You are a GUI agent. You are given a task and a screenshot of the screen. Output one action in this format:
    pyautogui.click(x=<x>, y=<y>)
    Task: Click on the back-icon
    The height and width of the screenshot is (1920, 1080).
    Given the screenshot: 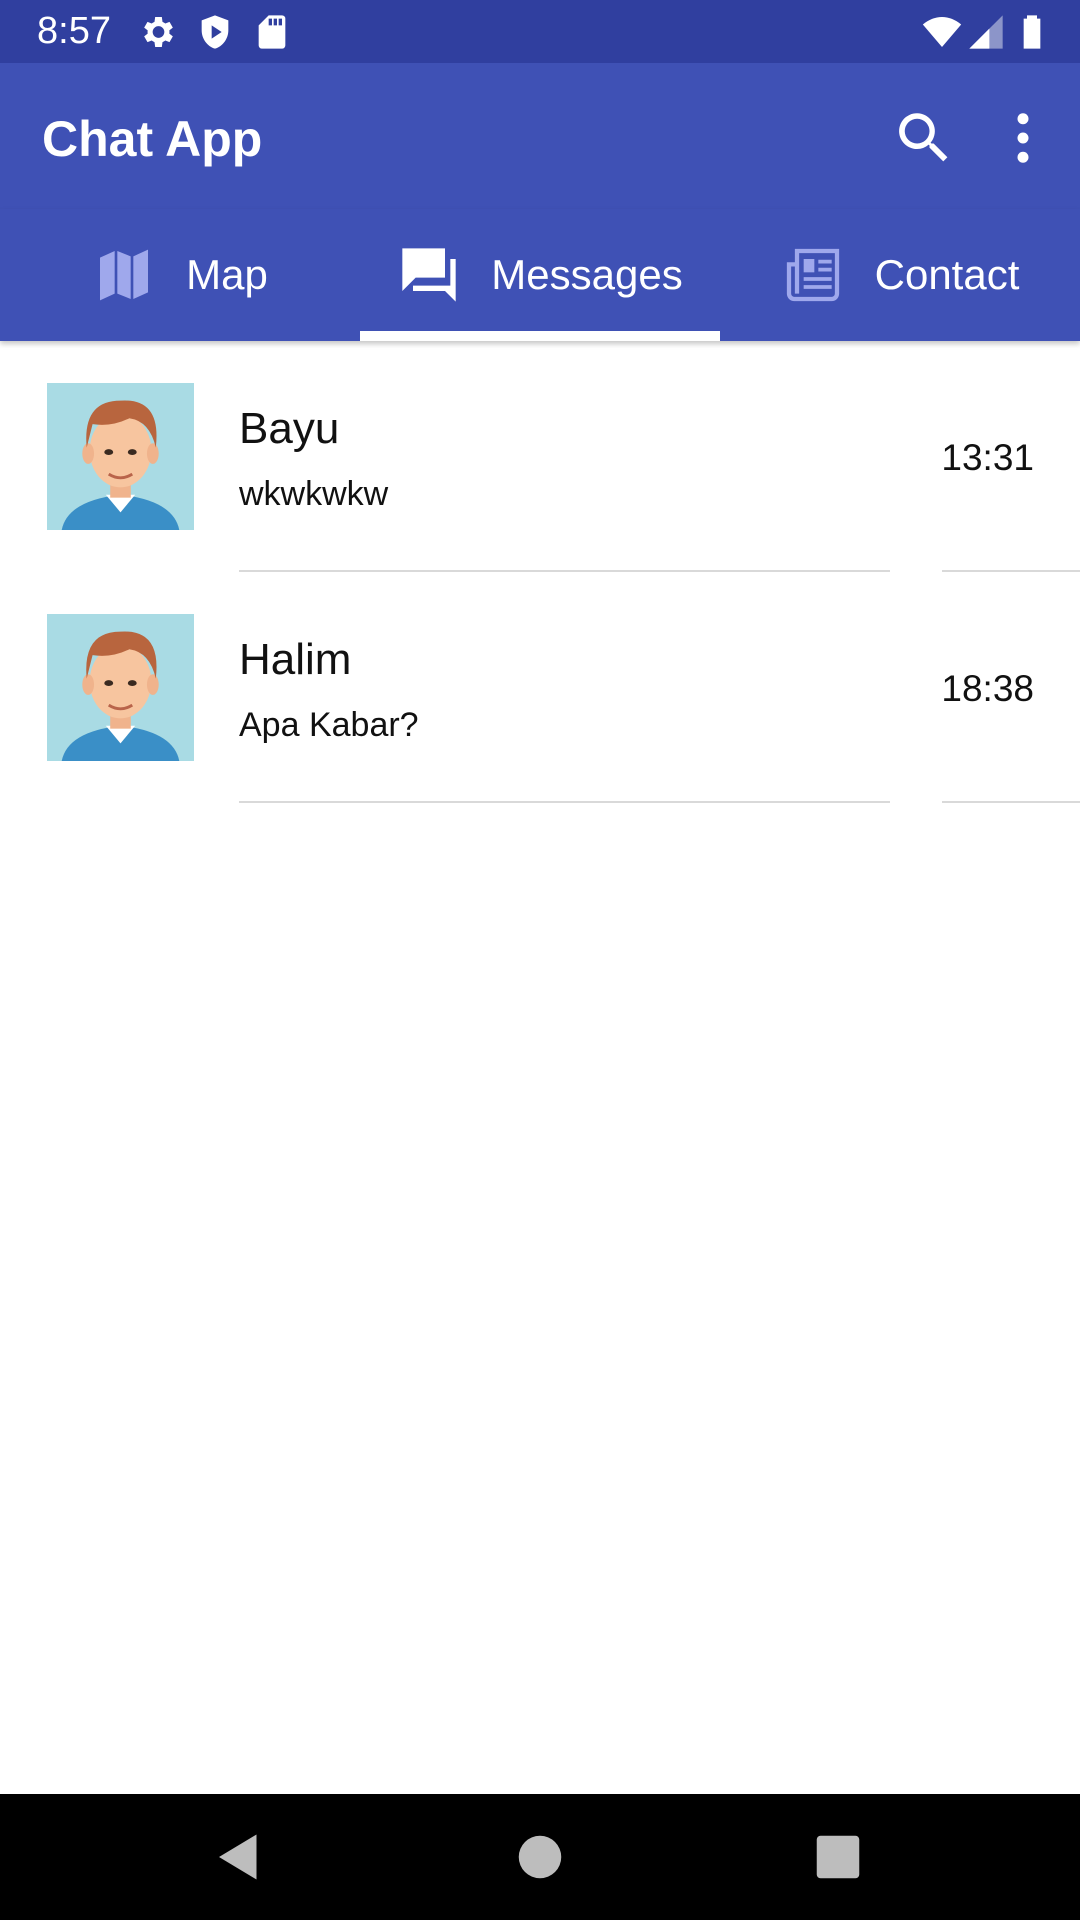 What is the action you would take?
    pyautogui.click(x=239, y=1857)
    